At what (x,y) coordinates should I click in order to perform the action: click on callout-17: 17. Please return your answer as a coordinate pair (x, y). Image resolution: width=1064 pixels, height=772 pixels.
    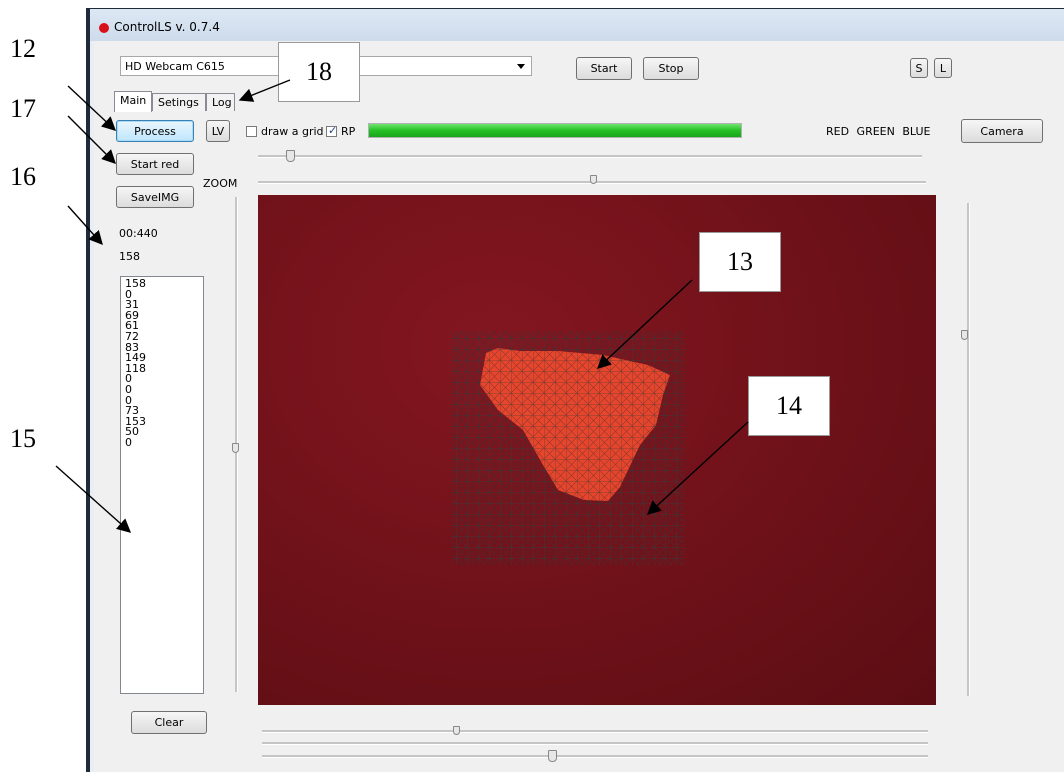
    Looking at the image, I should click on (23, 108).